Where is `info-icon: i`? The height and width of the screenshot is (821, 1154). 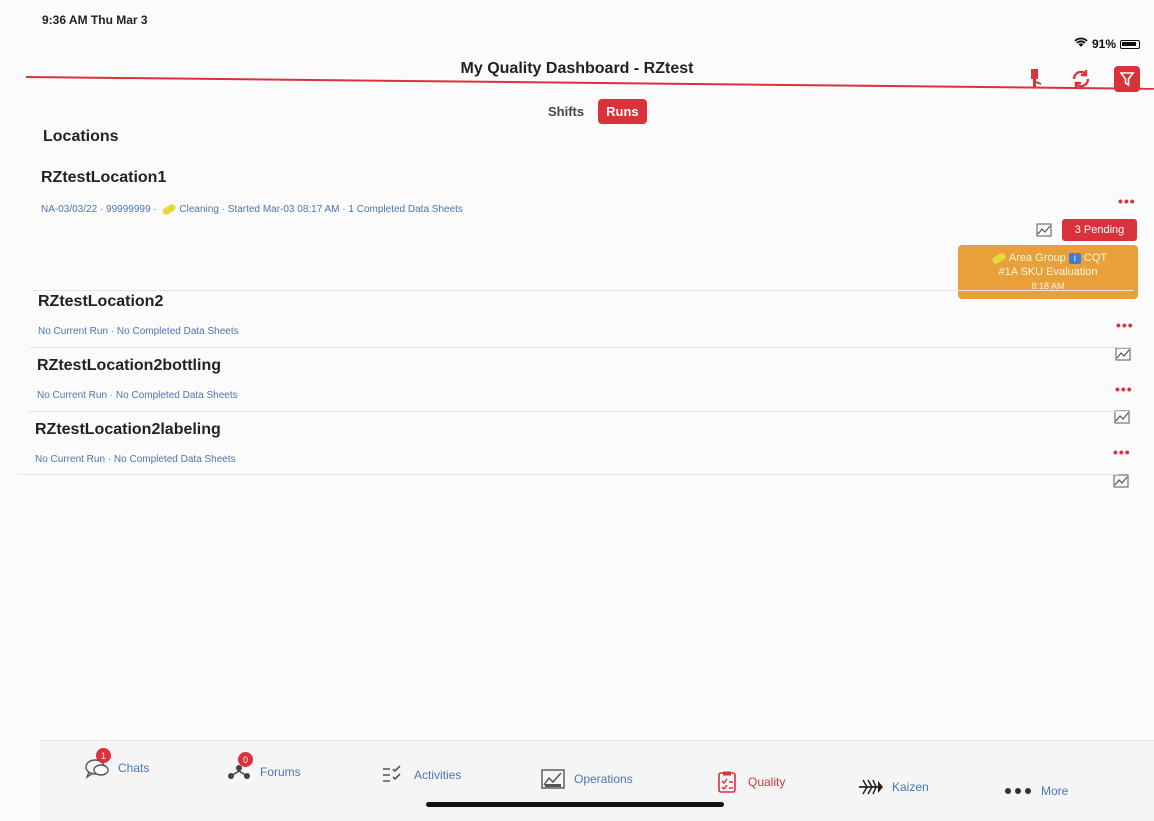 info-icon: i is located at coordinates (1074, 258).